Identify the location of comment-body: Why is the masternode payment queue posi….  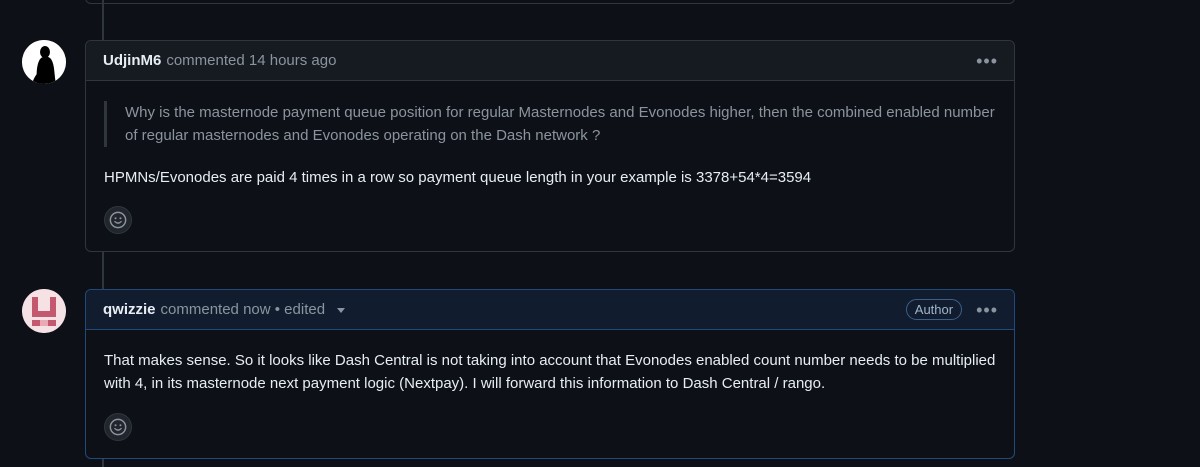
(550, 145).